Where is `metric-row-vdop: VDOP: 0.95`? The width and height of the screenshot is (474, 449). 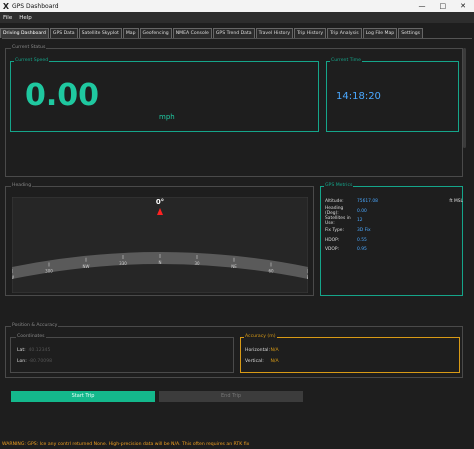 metric-row-vdop: VDOP: 0.95 is located at coordinates (394, 250).